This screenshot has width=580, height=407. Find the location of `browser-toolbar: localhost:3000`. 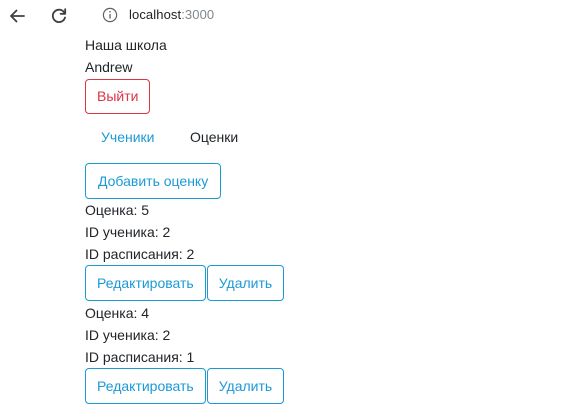

browser-toolbar: localhost:3000 is located at coordinates (290, 17).